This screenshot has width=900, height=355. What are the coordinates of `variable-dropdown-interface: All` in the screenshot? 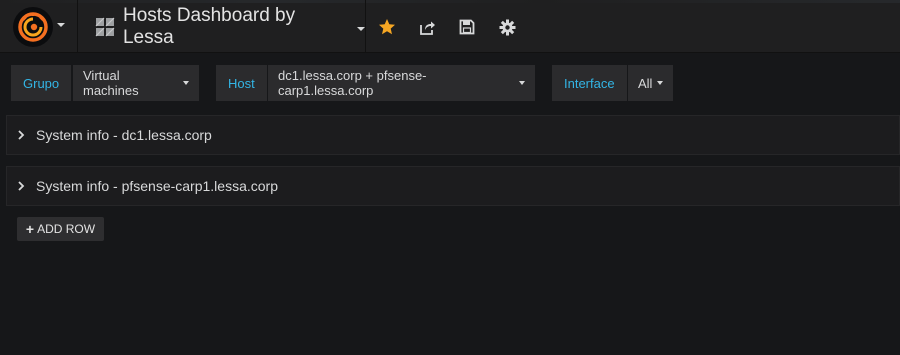 It's located at (650, 83).